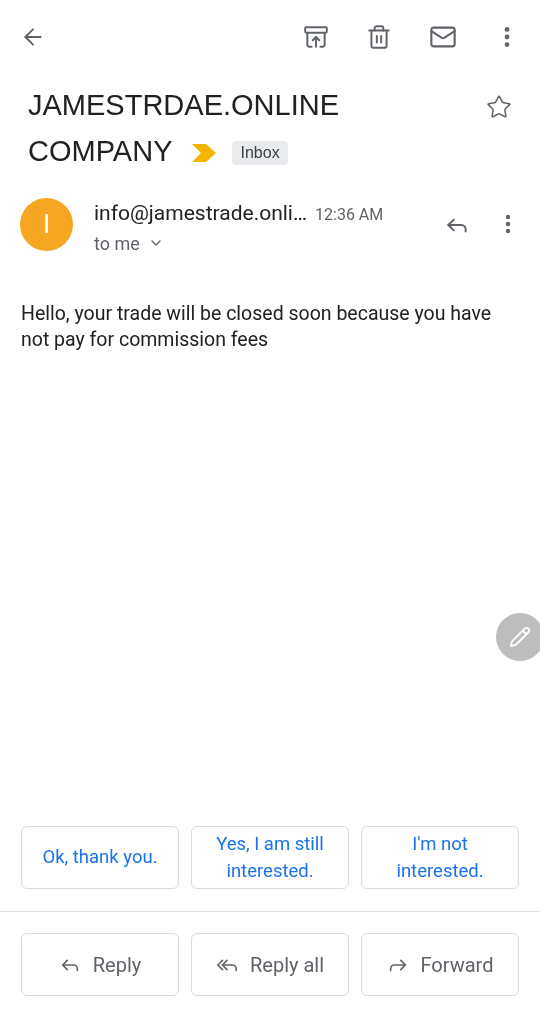 Image resolution: width=540 pixels, height=1016 pixels. I want to click on subject-title: COMPANY, so click(100, 151).